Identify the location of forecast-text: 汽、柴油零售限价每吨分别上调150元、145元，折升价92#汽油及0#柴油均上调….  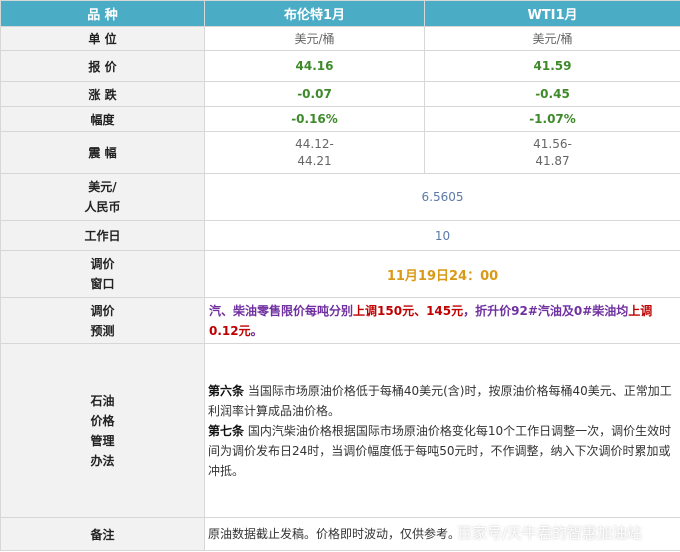
(442, 320).